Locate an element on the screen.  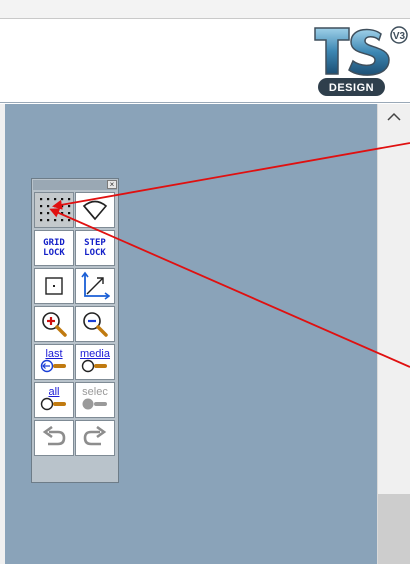
grid-dots-icon is located at coordinates (54, 210).